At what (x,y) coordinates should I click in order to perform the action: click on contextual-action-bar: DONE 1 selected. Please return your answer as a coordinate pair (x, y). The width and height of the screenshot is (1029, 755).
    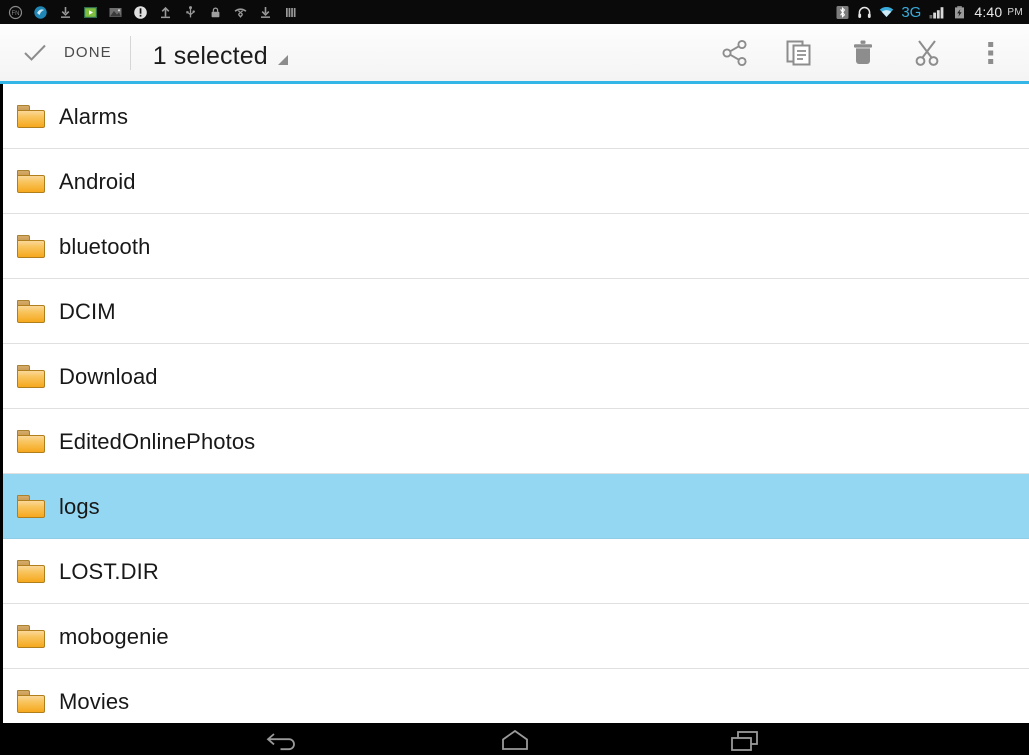
    Looking at the image, I should click on (514, 52).